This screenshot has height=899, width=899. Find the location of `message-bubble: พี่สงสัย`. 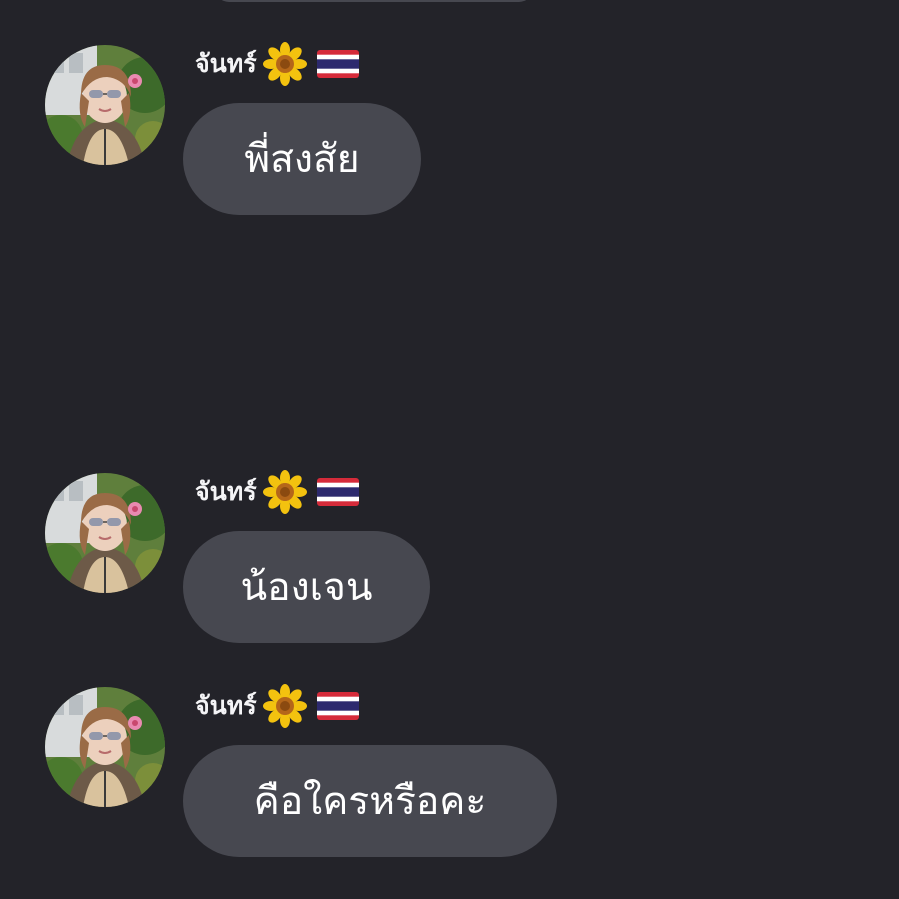

message-bubble: พี่สงสัย is located at coordinates (302, 159).